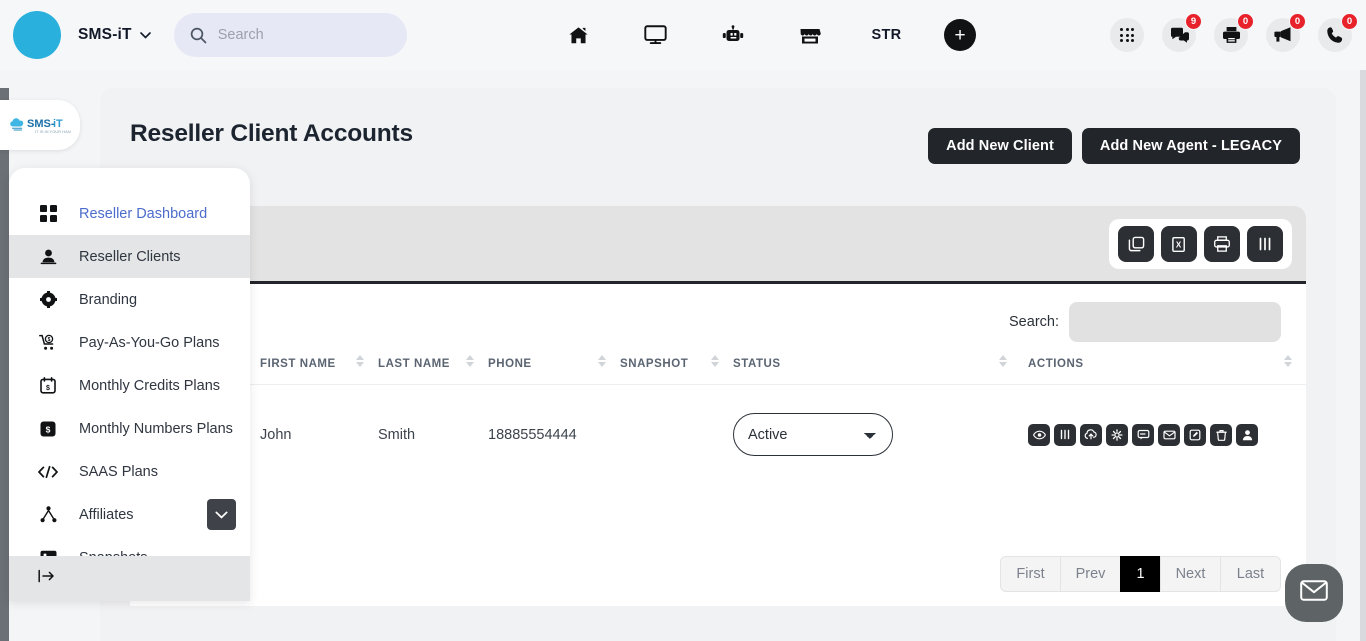  Describe the element at coordinates (1247, 434) in the screenshot. I see `user-icon` at that location.